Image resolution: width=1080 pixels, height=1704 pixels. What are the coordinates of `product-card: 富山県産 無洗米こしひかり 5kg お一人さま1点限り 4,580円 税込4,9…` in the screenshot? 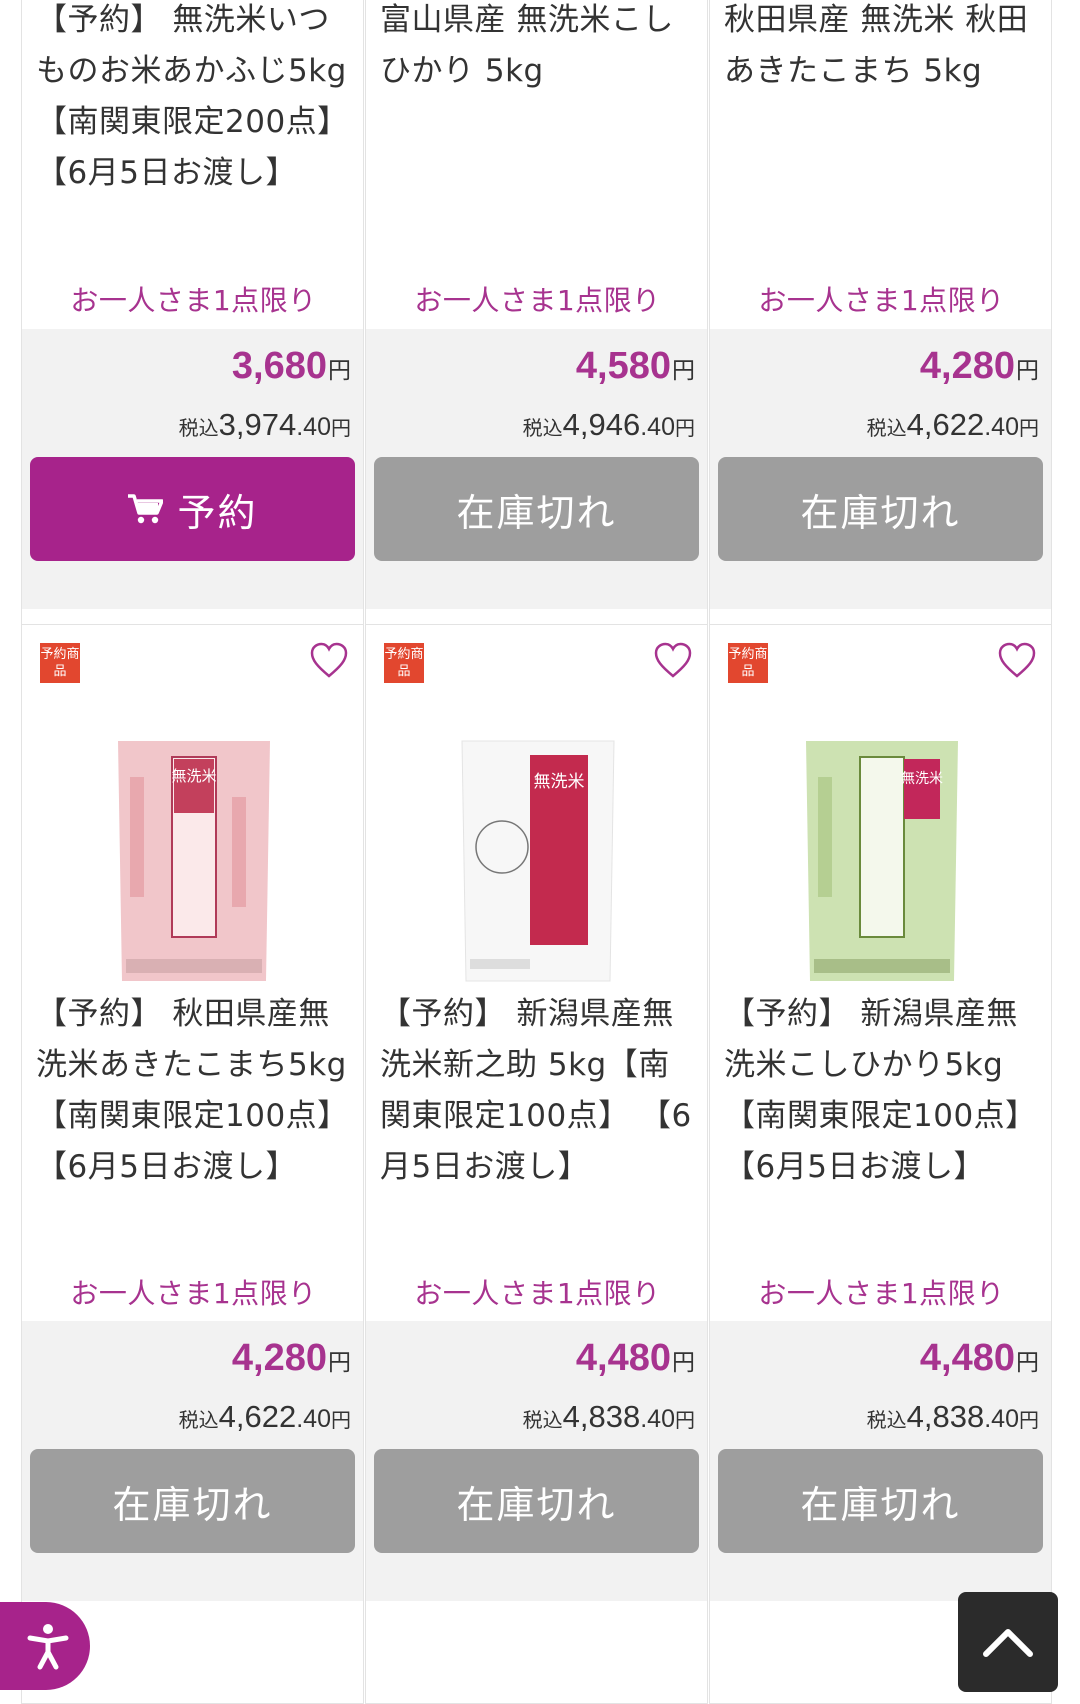 It's located at (536, 316).